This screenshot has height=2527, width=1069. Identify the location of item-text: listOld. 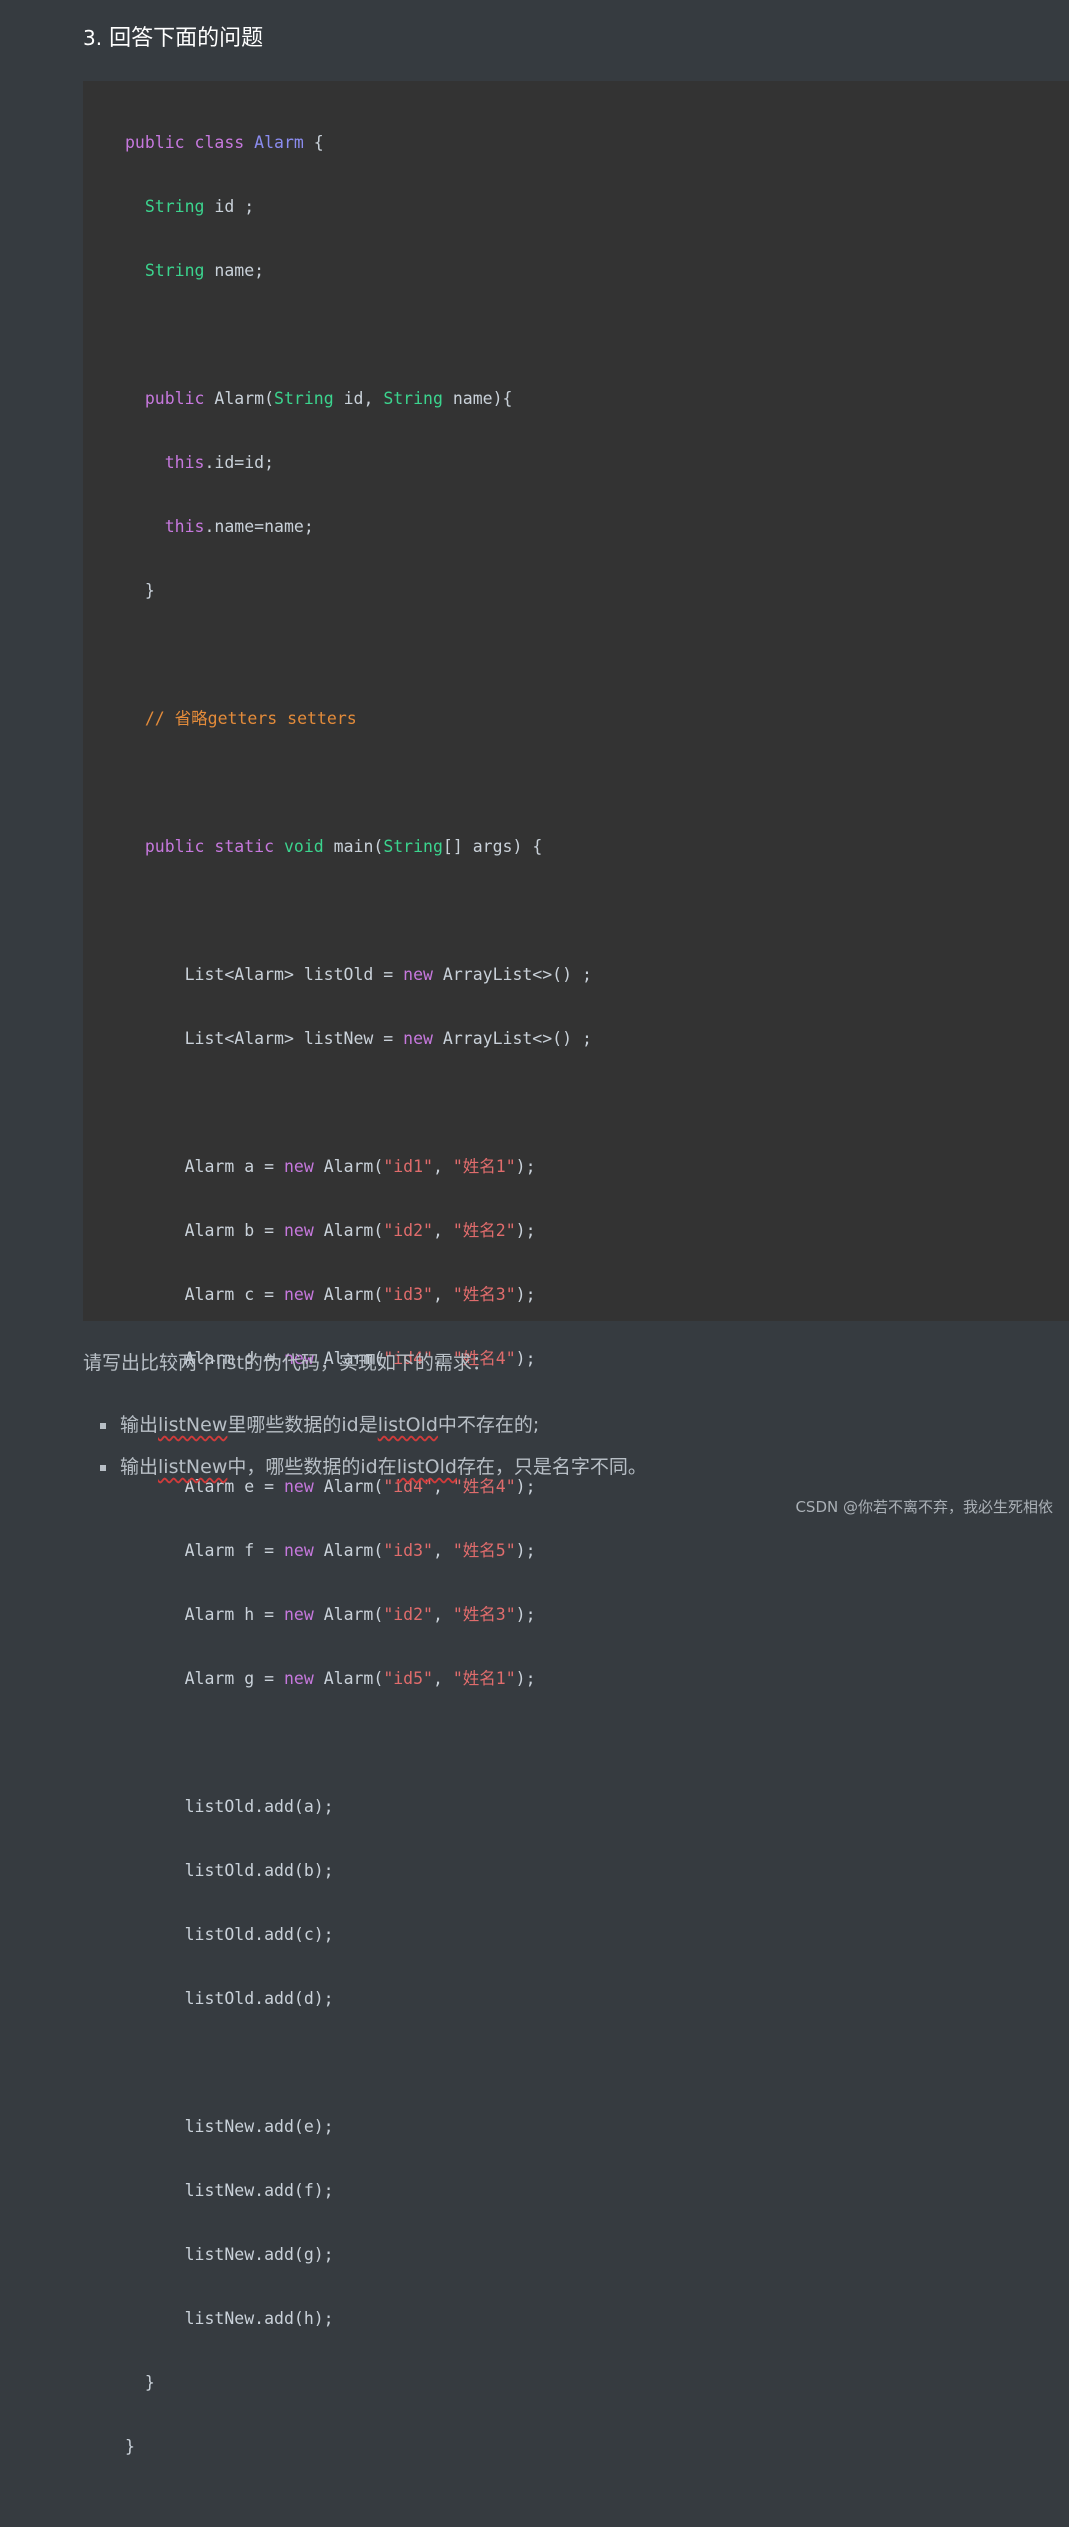
(426, 1467).